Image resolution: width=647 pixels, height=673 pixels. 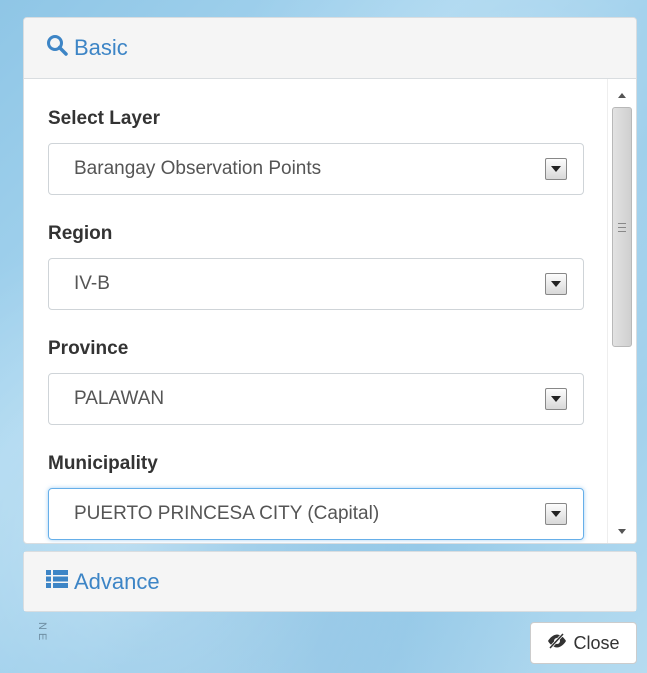 I want to click on province-label: Province, so click(x=88, y=348).